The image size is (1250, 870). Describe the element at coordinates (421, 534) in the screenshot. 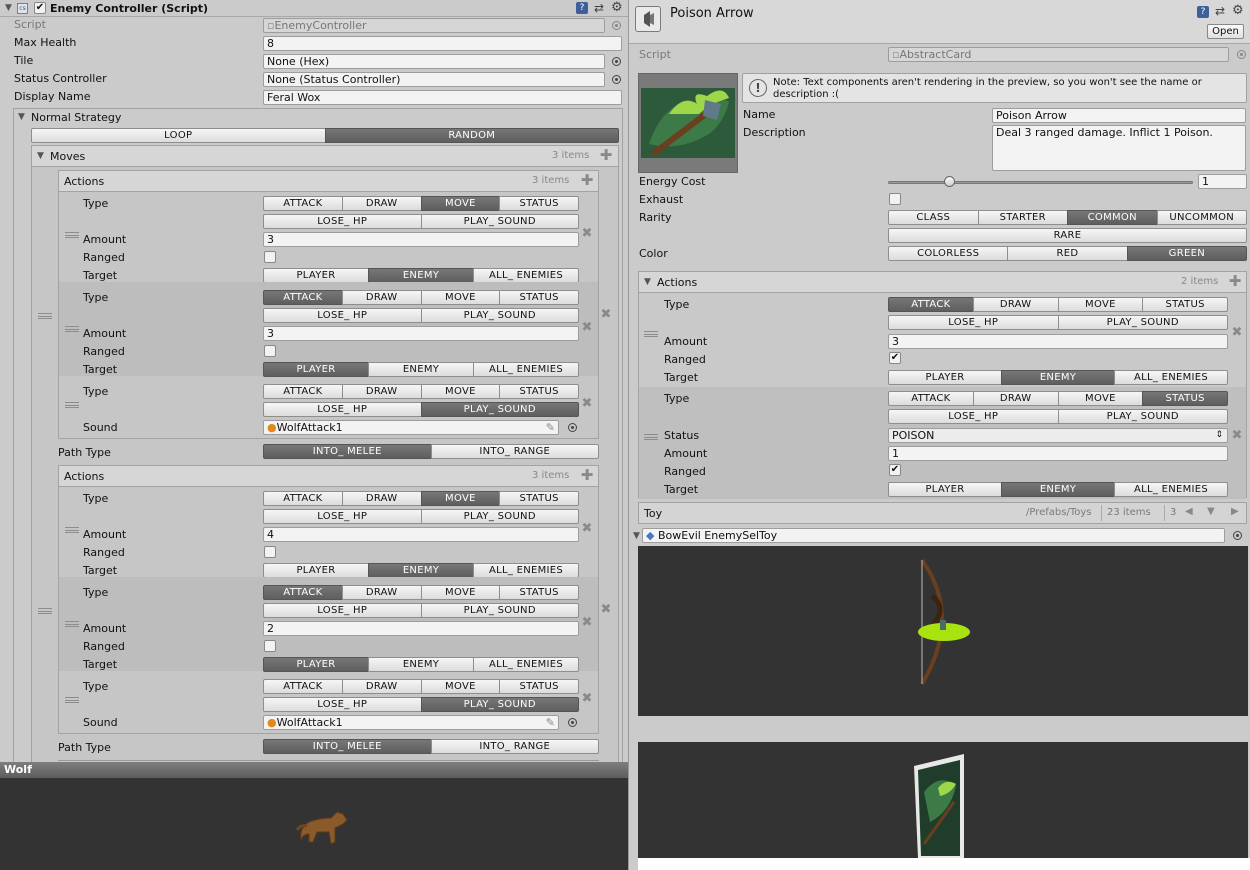

I see `amount-field: 4` at that location.